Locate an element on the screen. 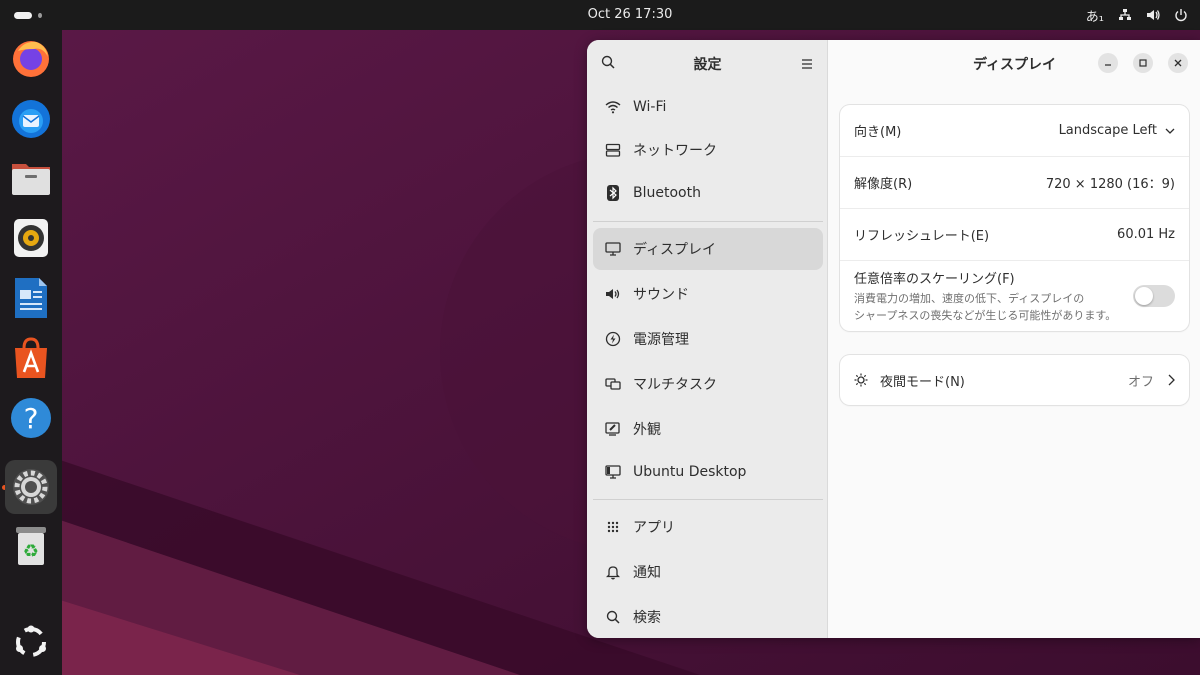  sidebar-item-label: 外観 is located at coordinates (647, 430).